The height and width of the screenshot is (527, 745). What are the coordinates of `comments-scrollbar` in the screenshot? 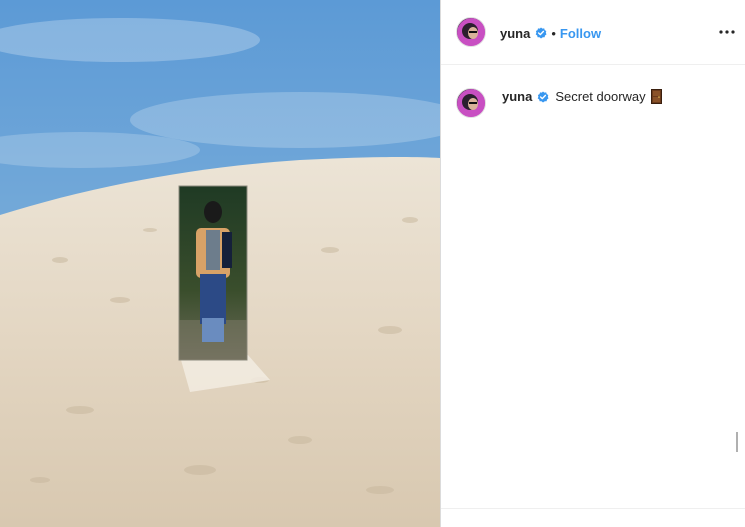 It's located at (737, 442).